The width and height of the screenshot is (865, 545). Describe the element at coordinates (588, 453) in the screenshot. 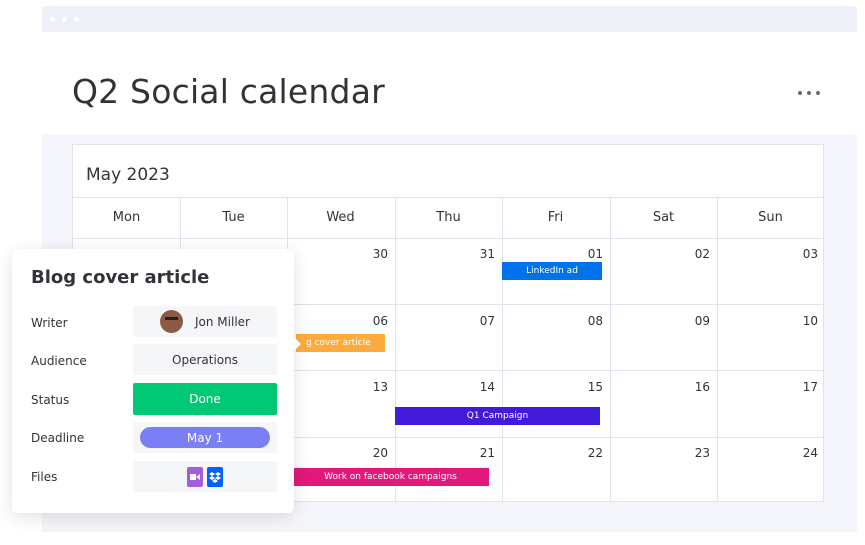

I see `day-number: 22` at that location.